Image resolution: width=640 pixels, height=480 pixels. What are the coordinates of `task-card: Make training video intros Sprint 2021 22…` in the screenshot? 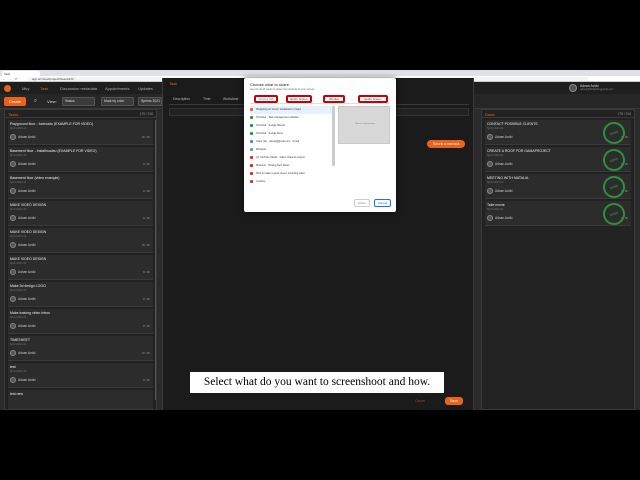 It's located at (80, 321).